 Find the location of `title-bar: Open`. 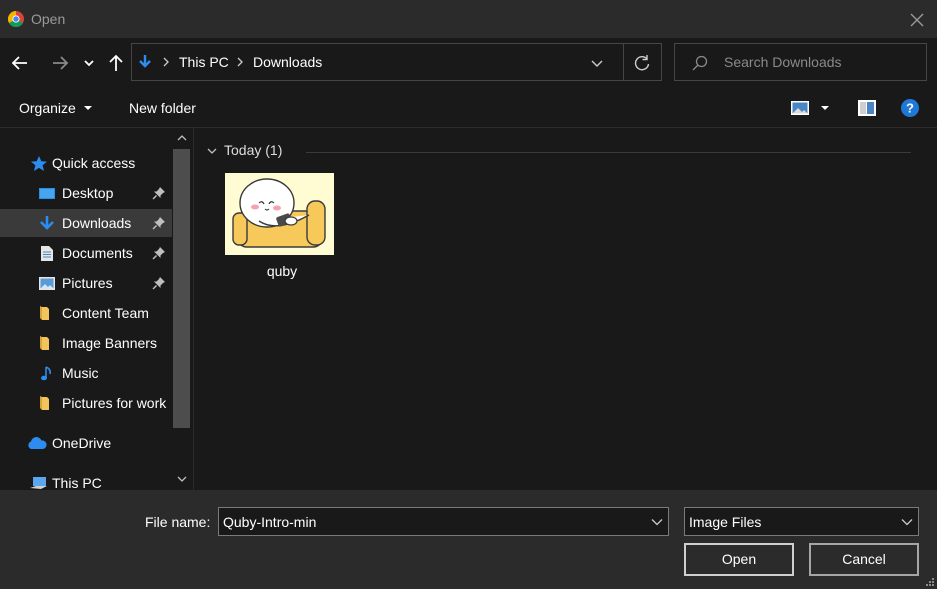

title-bar: Open is located at coordinates (468, 19).